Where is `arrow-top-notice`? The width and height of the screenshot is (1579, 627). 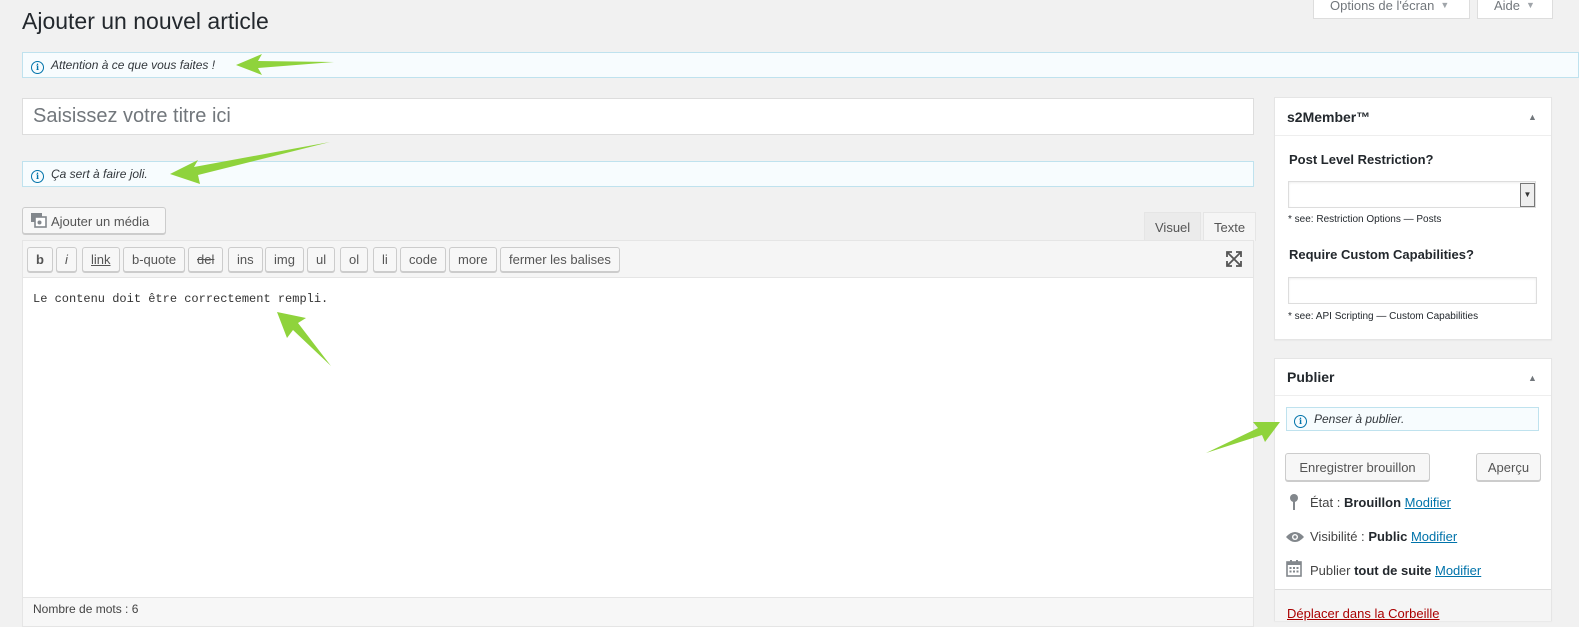 arrow-top-notice is located at coordinates (285, 64).